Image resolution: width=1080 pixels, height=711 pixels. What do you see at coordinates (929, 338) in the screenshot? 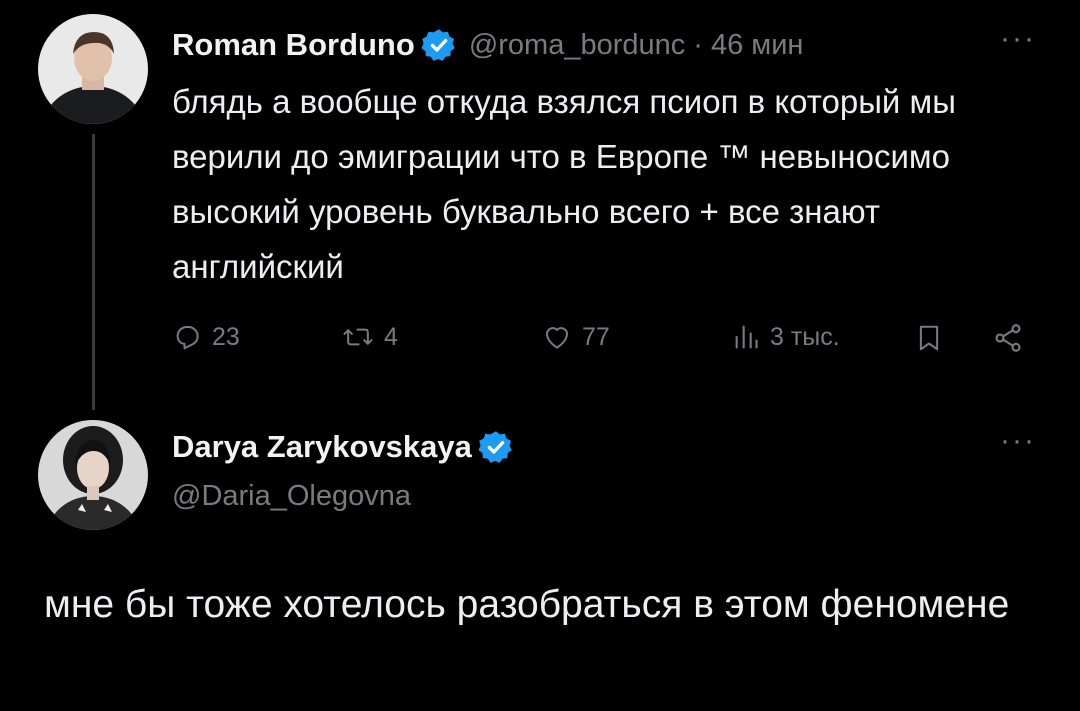
I see `bookmark-icon` at bounding box center [929, 338].